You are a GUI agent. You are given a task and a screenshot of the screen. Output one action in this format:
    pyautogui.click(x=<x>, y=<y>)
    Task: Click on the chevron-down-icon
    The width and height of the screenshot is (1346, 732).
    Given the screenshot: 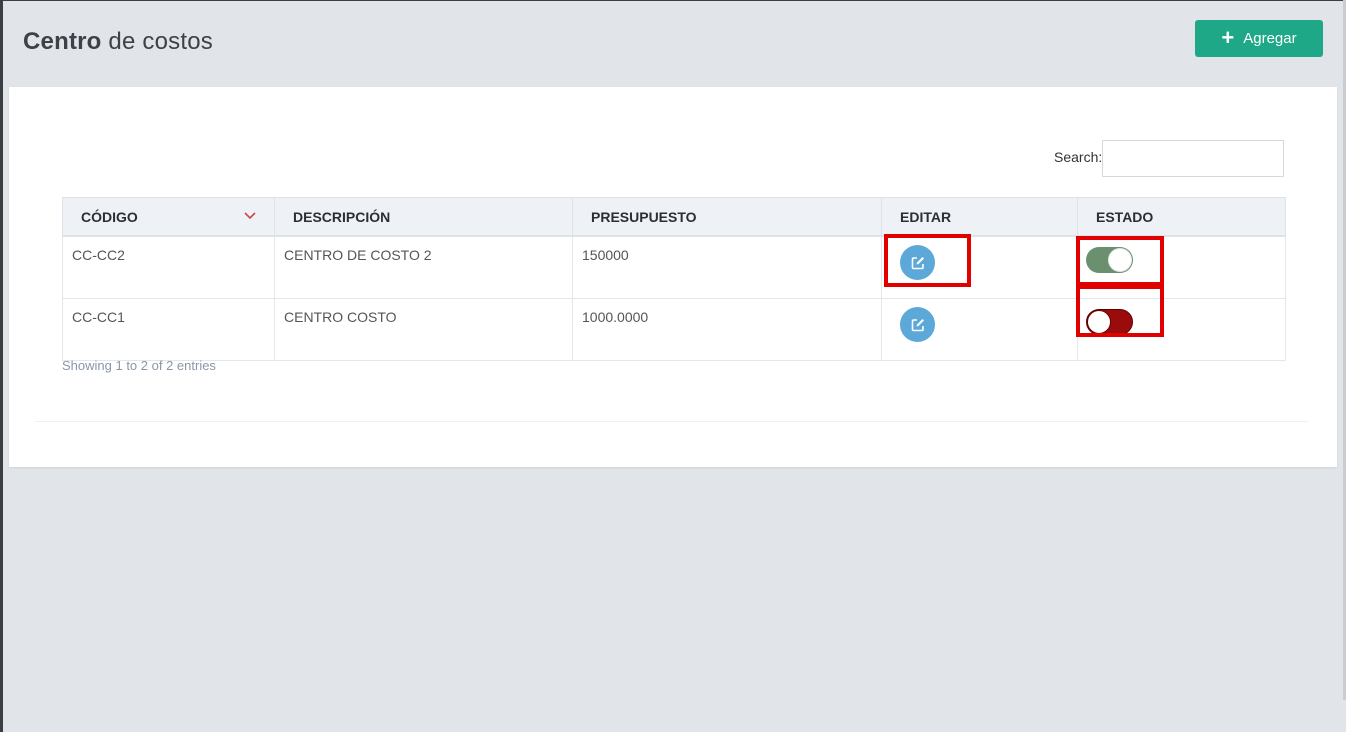 What is the action you would take?
    pyautogui.click(x=250, y=216)
    